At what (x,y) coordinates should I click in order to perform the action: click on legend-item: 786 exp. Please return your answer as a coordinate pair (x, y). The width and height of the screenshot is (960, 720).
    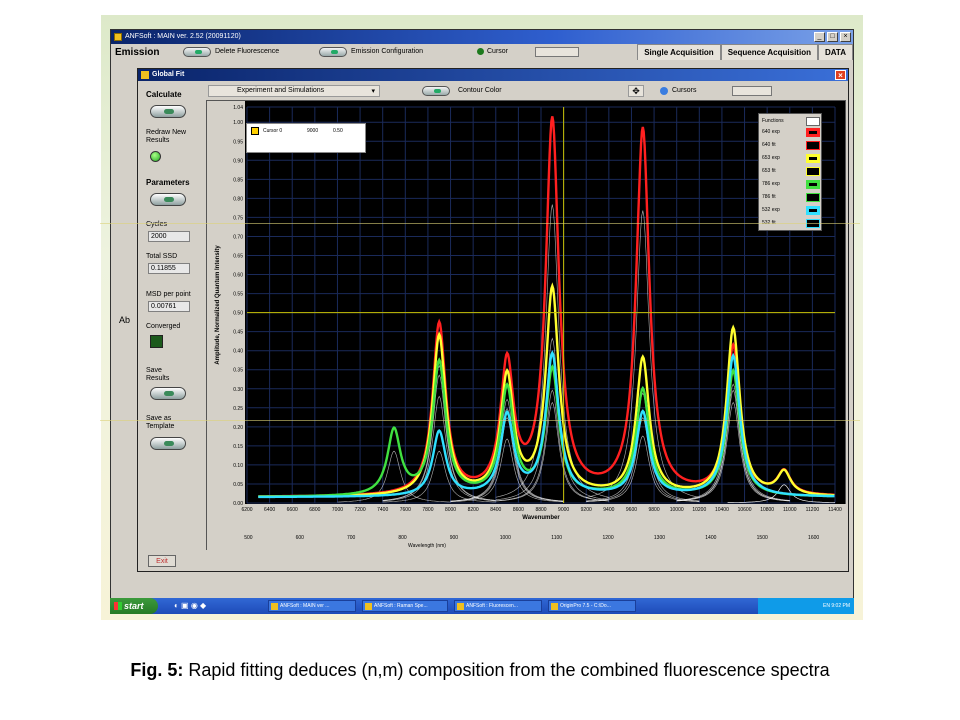
    Looking at the image, I should click on (791, 184).